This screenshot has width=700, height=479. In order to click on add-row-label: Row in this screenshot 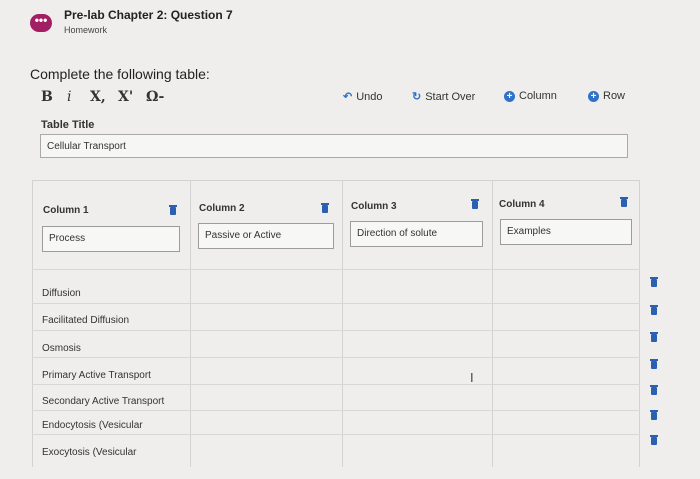, I will do `click(614, 96)`.